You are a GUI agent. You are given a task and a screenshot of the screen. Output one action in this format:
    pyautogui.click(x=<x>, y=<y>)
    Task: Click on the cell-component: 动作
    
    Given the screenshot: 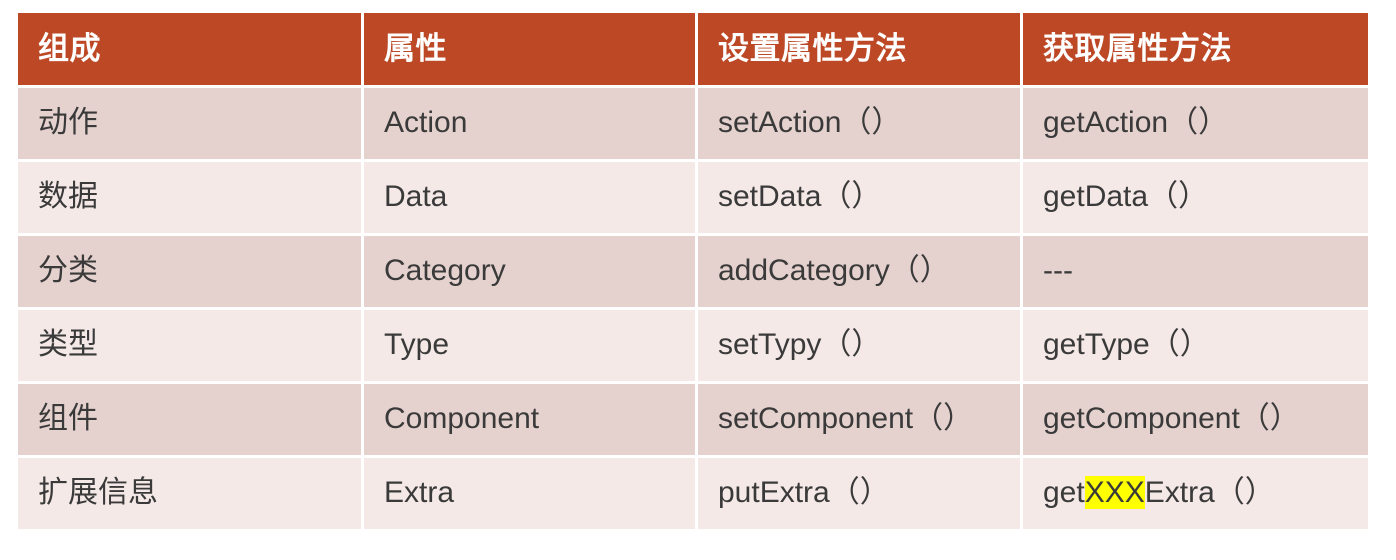 What is the action you would take?
    pyautogui.click(x=189, y=123)
    